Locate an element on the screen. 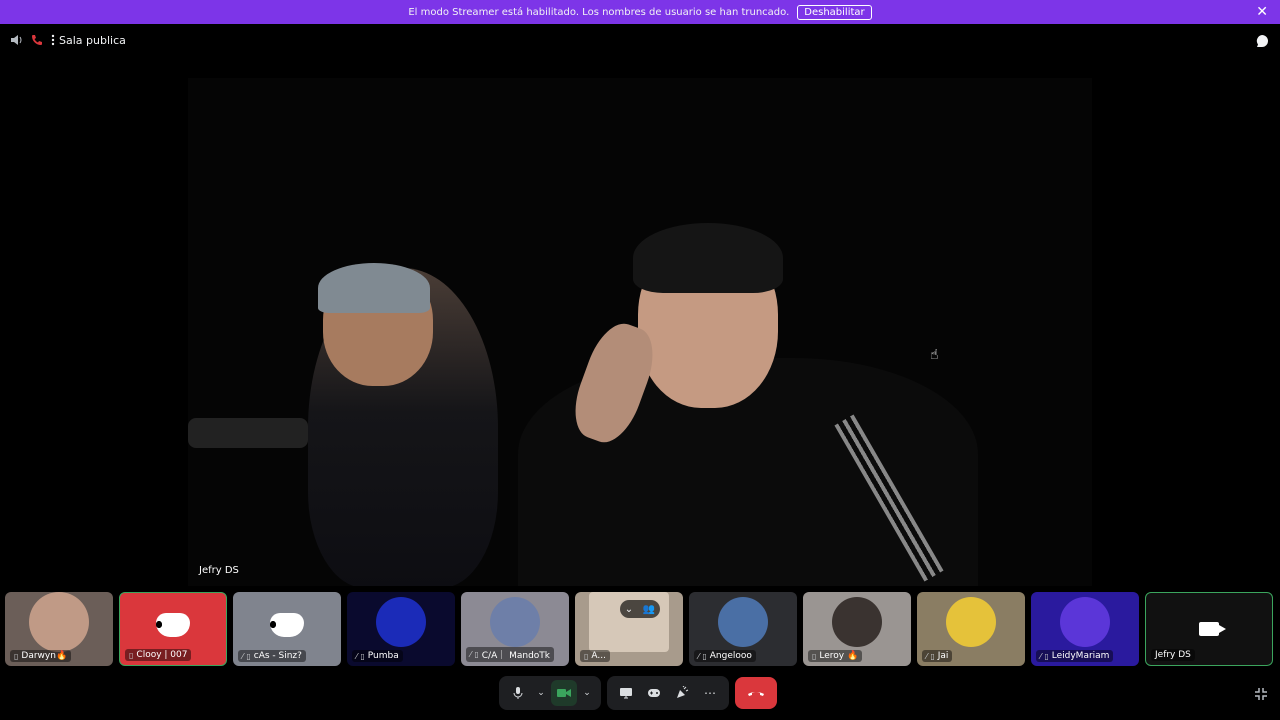 Image resolution: width=1280 pixels, height=720 pixels. participant-video is located at coordinates (59, 622).